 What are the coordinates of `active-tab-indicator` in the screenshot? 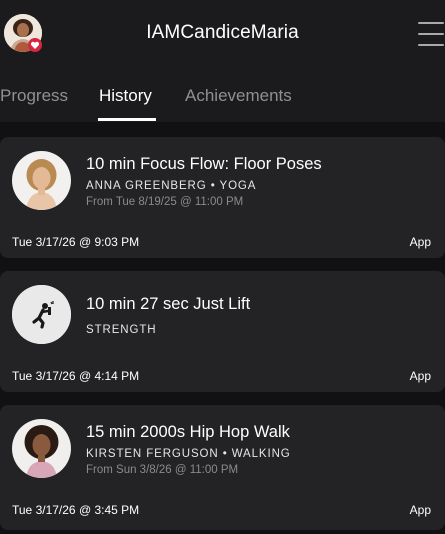 It's located at (127, 119).